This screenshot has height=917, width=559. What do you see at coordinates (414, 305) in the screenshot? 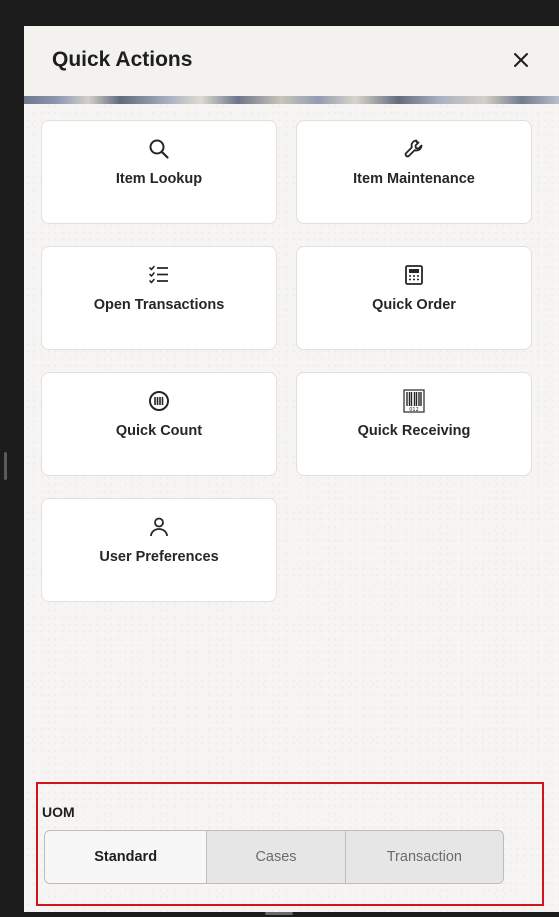
I see `tile-label: Quick Order` at bounding box center [414, 305].